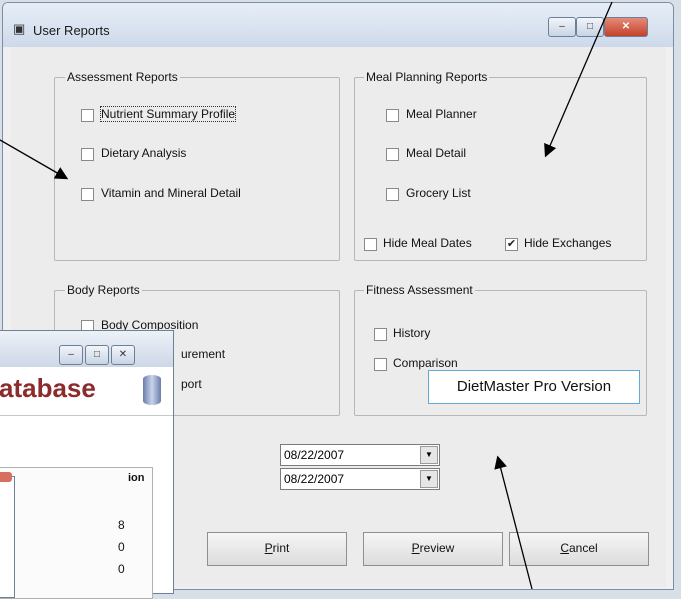 Image resolution: width=681 pixels, height=599 pixels. What do you see at coordinates (34, 159) in the screenshot?
I see `arrow-to-assessment` at bounding box center [34, 159].